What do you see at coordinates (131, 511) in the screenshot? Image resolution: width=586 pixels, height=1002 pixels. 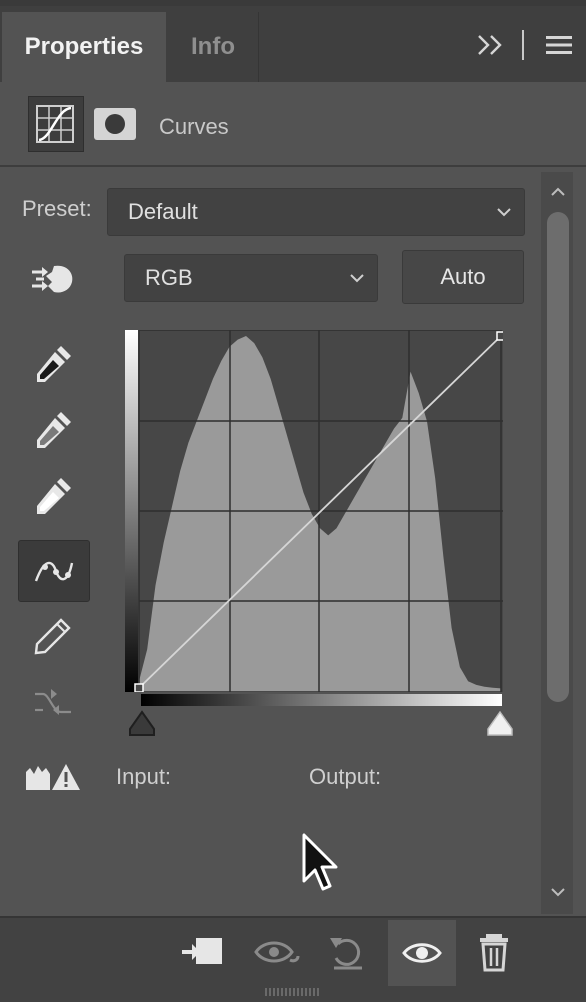 I see `output-gradient-bar` at bounding box center [131, 511].